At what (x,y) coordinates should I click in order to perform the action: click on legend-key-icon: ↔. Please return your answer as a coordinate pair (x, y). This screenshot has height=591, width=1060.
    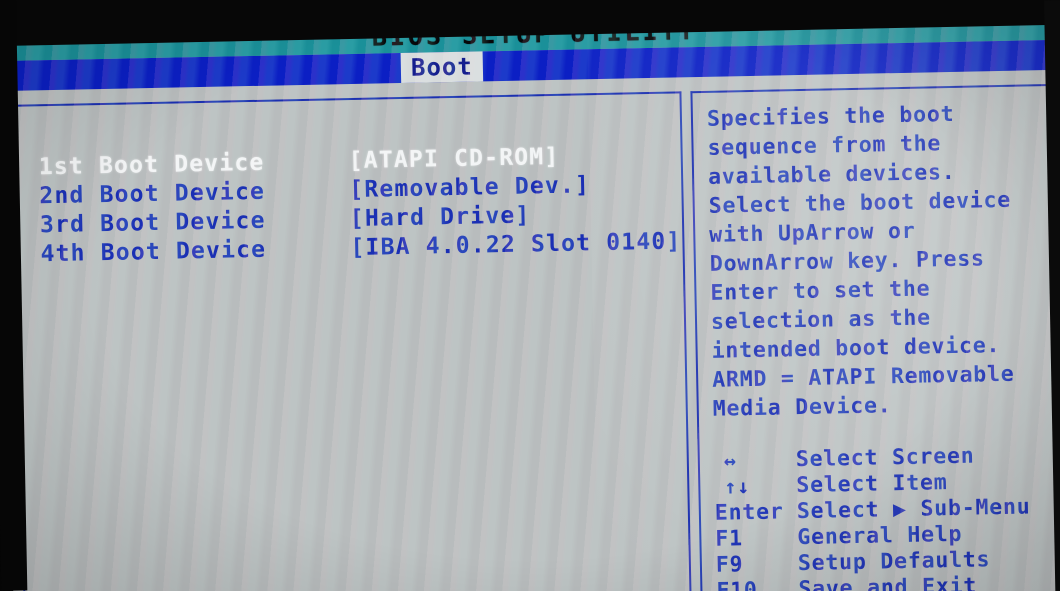
    Looking at the image, I should click on (730, 460).